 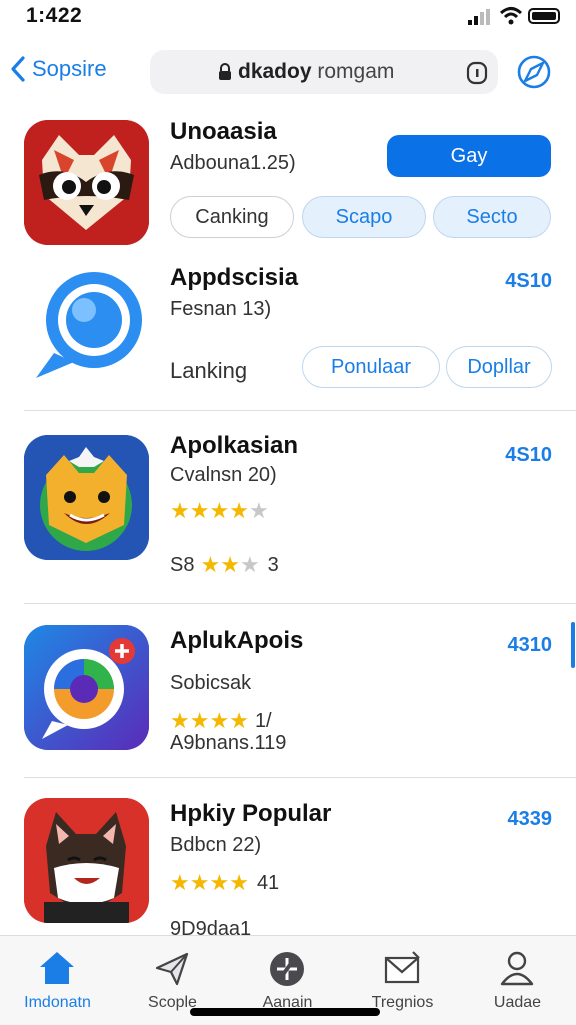 I want to click on url-text: dkadoy romgam, so click(x=316, y=72).